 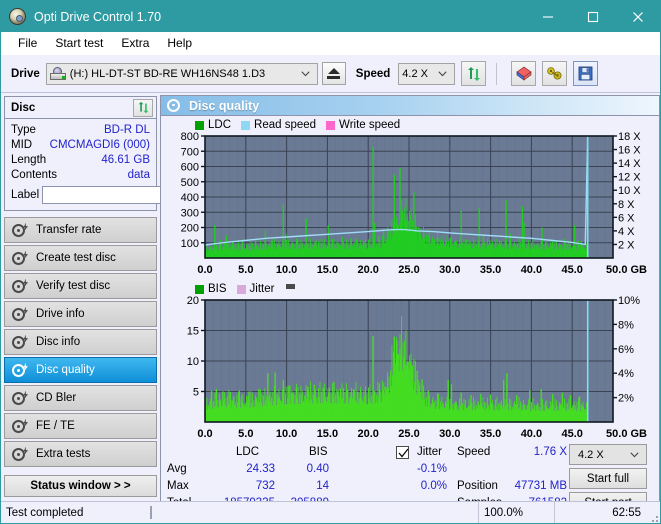 I want to click on sidebar-item-transfer-rate: Transfer rate, so click(x=80, y=230).